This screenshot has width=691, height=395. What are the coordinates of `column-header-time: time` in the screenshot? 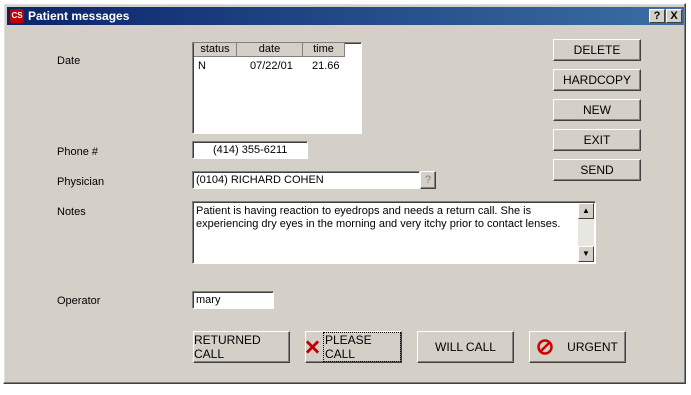 It's located at (324, 50).